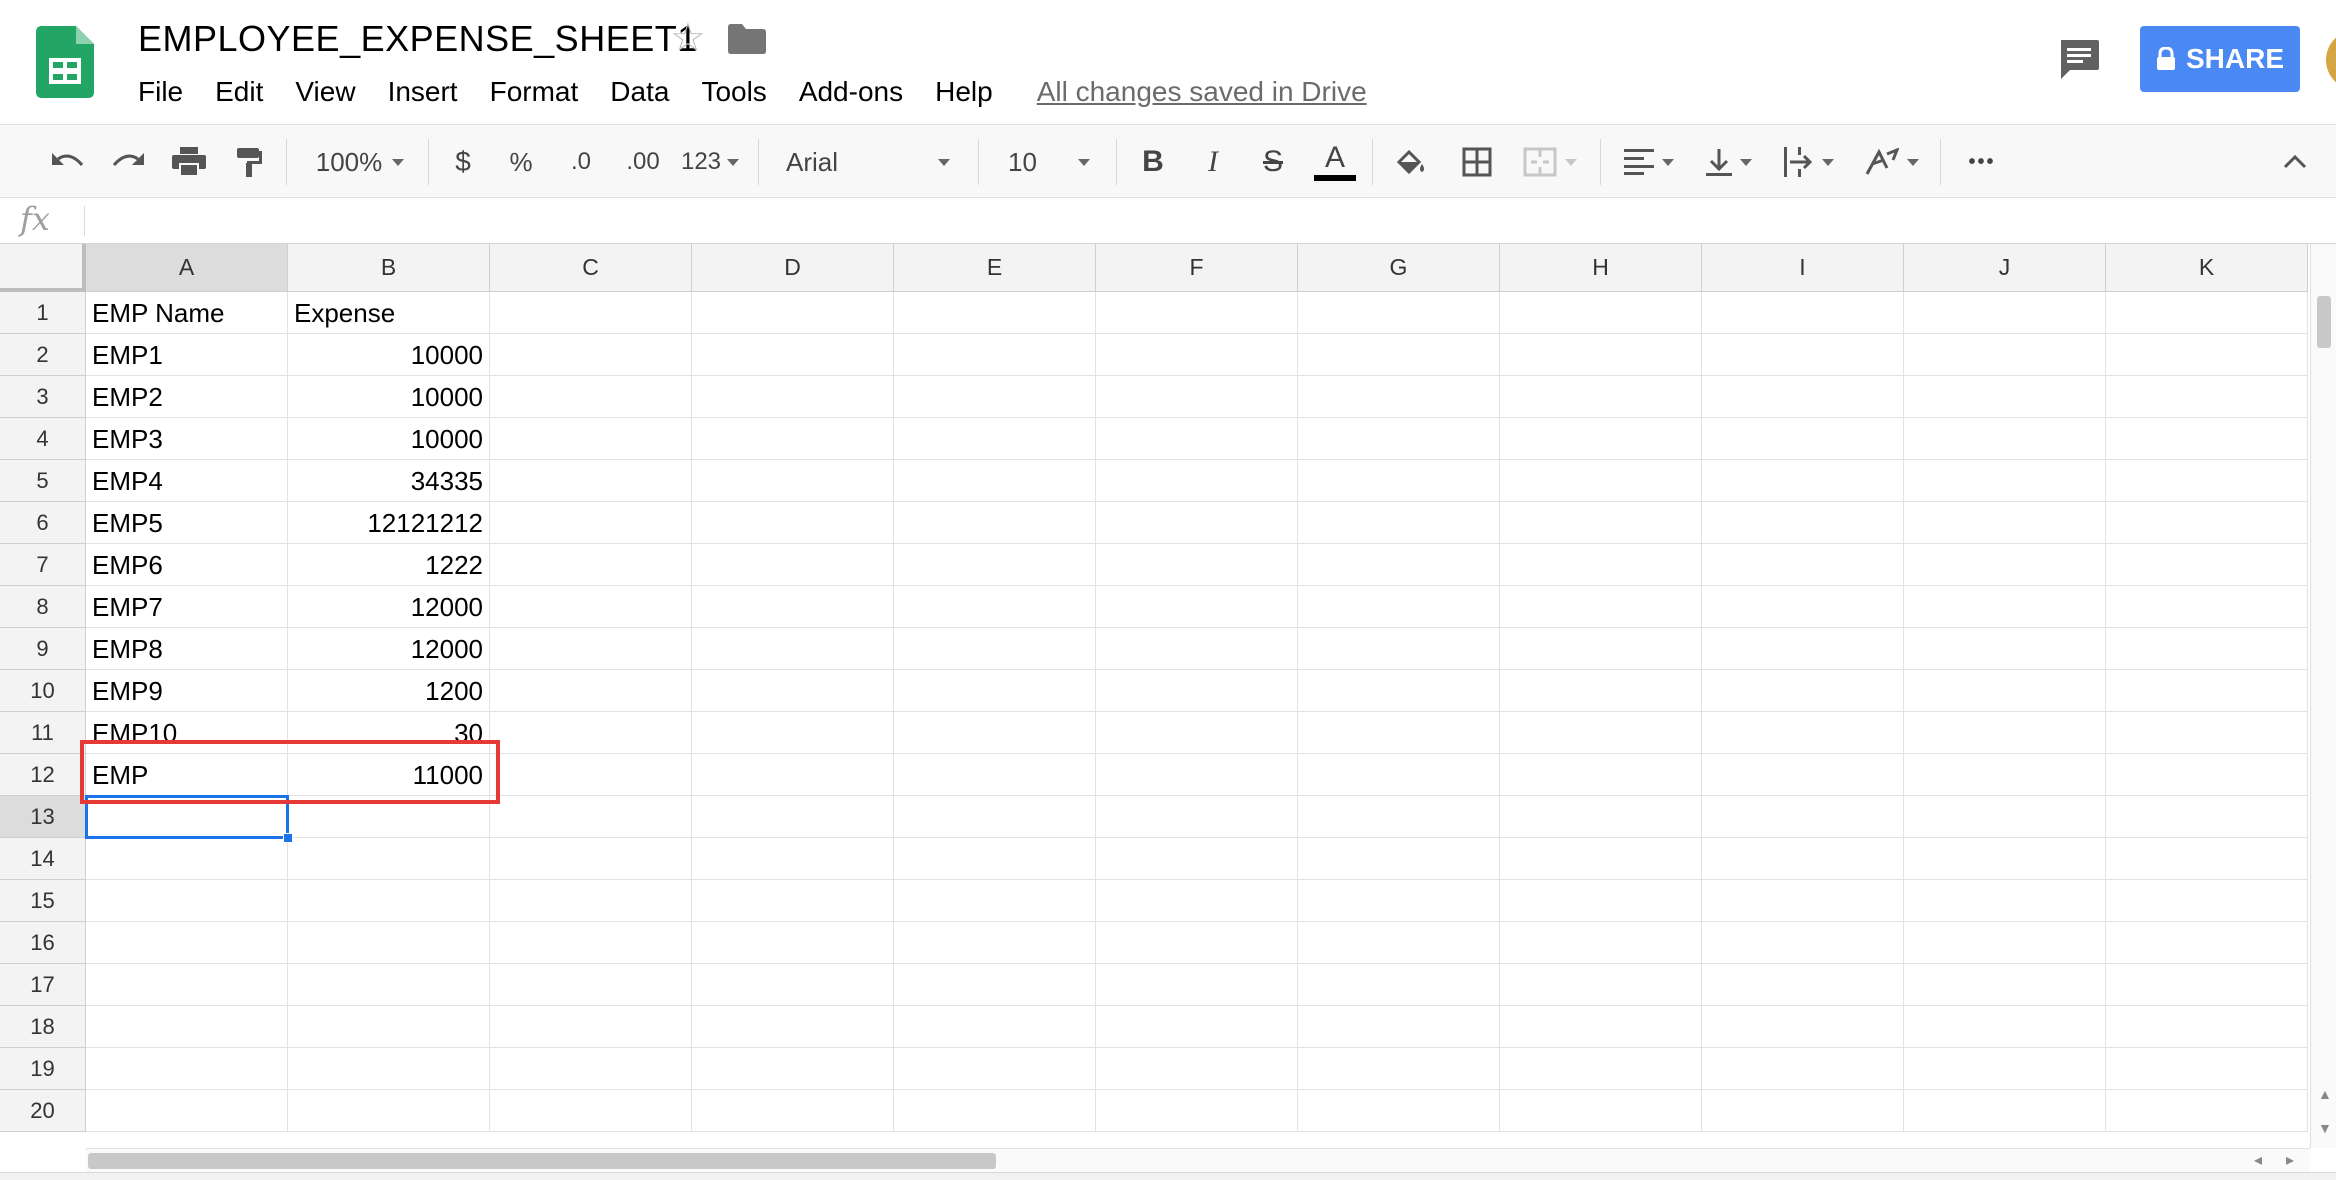  What do you see at coordinates (1335, 162) in the screenshot?
I see `text-color-button: A` at bounding box center [1335, 162].